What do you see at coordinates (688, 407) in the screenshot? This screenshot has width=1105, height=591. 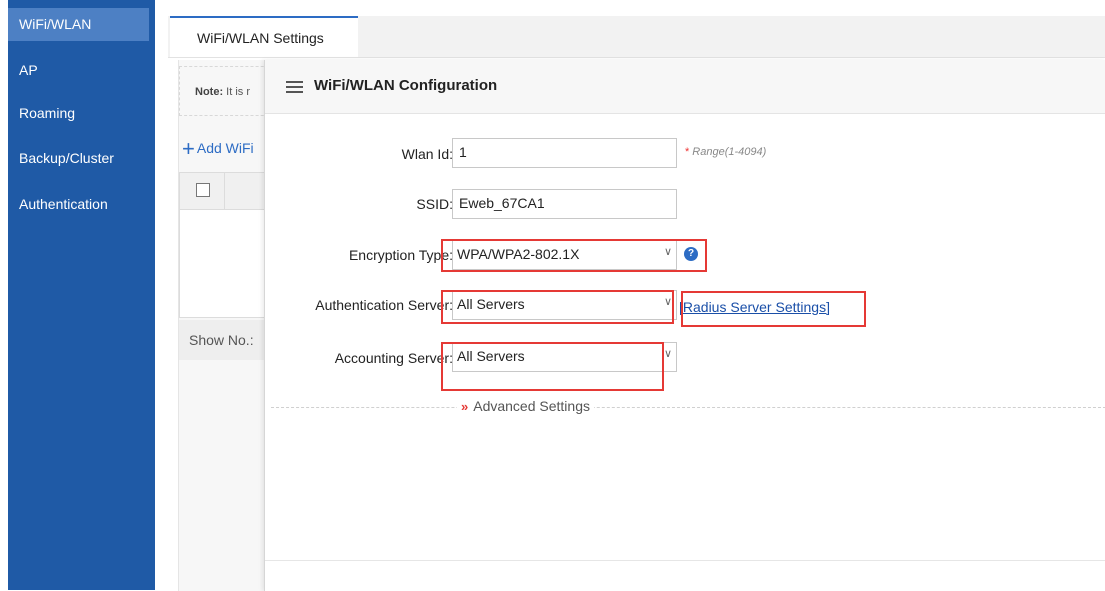 I see `advanced-divider` at bounding box center [688, 407].